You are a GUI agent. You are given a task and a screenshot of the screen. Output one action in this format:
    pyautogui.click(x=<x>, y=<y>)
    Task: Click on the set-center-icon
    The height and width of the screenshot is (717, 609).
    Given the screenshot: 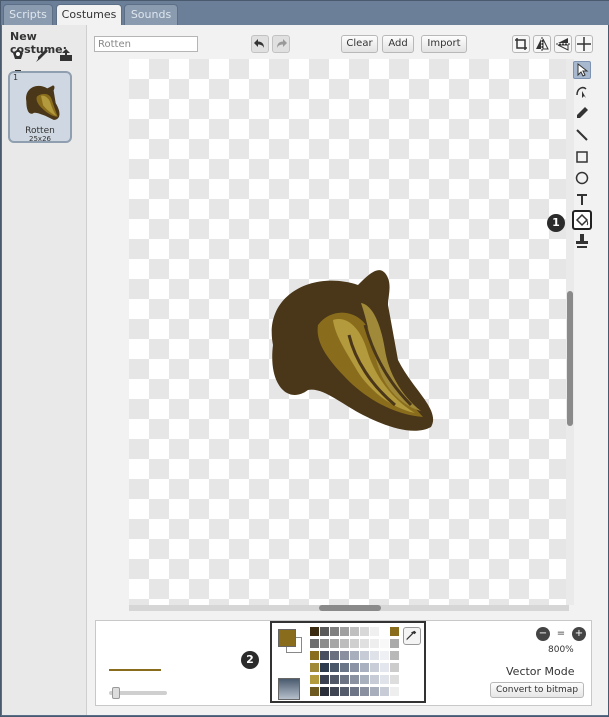 What is the action you would take?
    pyautogui.click(x=584, y=44)
    